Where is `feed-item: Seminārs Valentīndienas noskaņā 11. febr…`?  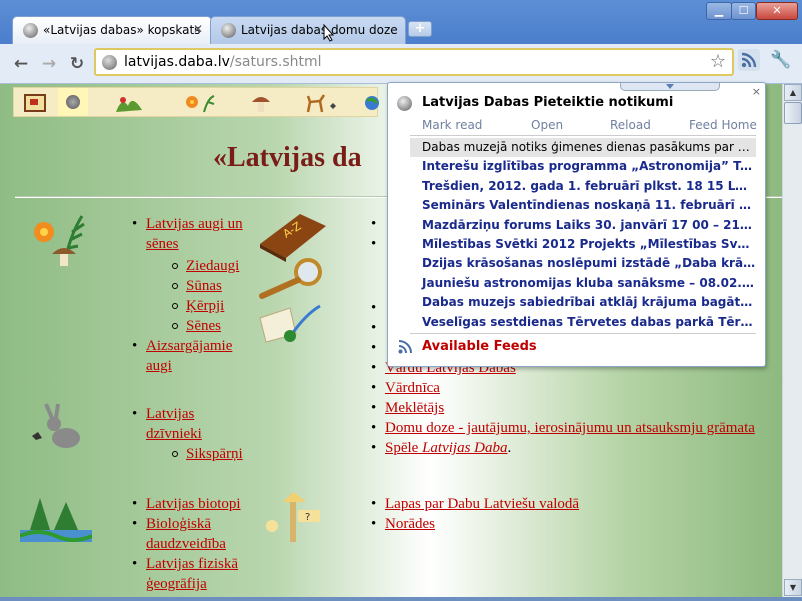 feed-item: Seminārs Valentīndienas noskaņā 11. febr… is located at coordinates (583, 205).